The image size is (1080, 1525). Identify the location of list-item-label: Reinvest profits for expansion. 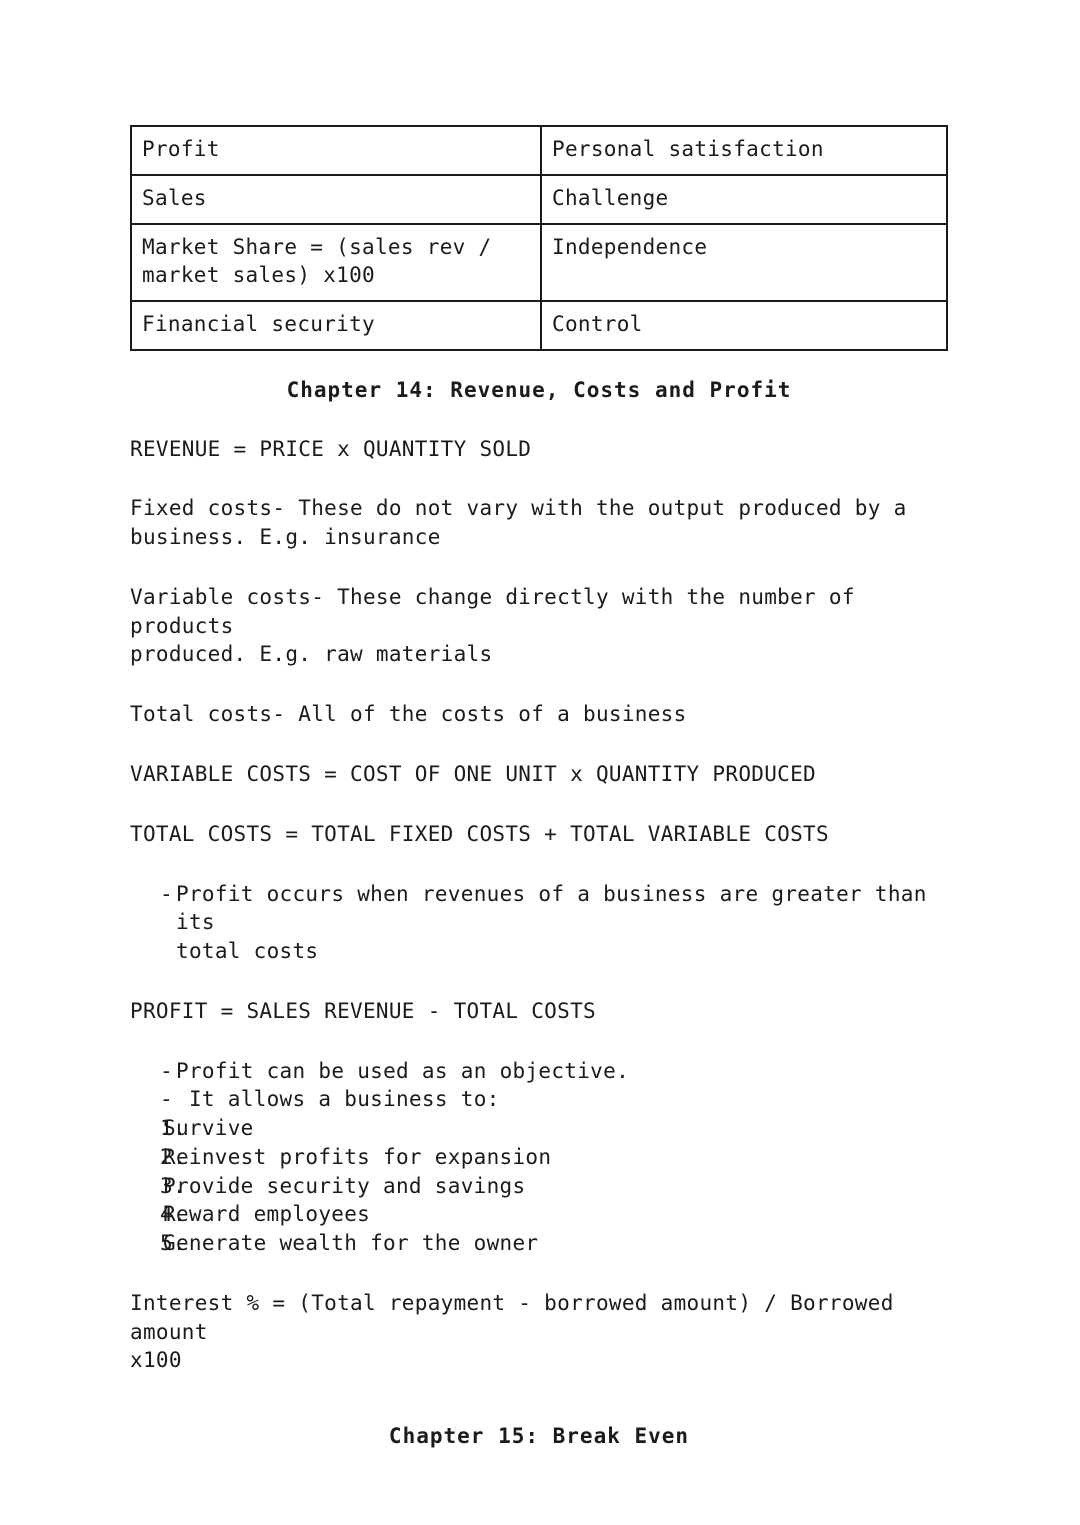
(357, 1156).